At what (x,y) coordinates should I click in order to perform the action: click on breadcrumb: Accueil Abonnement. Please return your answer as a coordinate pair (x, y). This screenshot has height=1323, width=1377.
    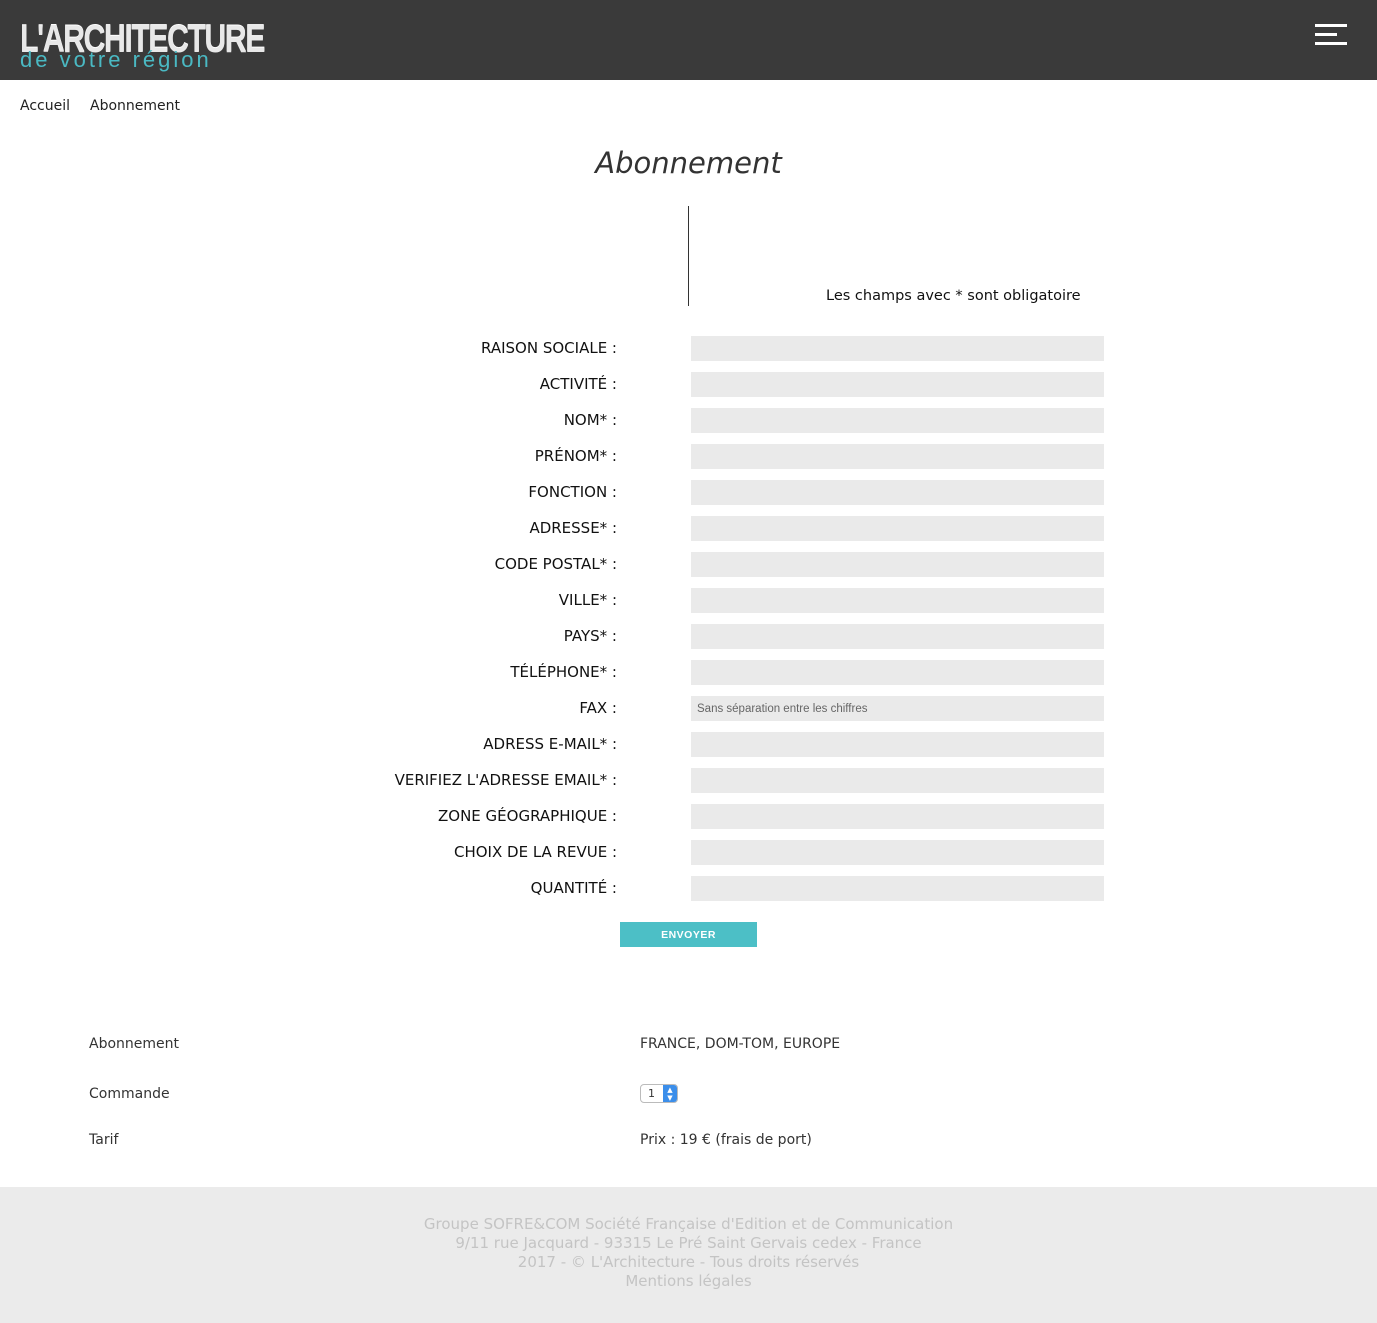
    Looking at the image, I should click on (100, 106).